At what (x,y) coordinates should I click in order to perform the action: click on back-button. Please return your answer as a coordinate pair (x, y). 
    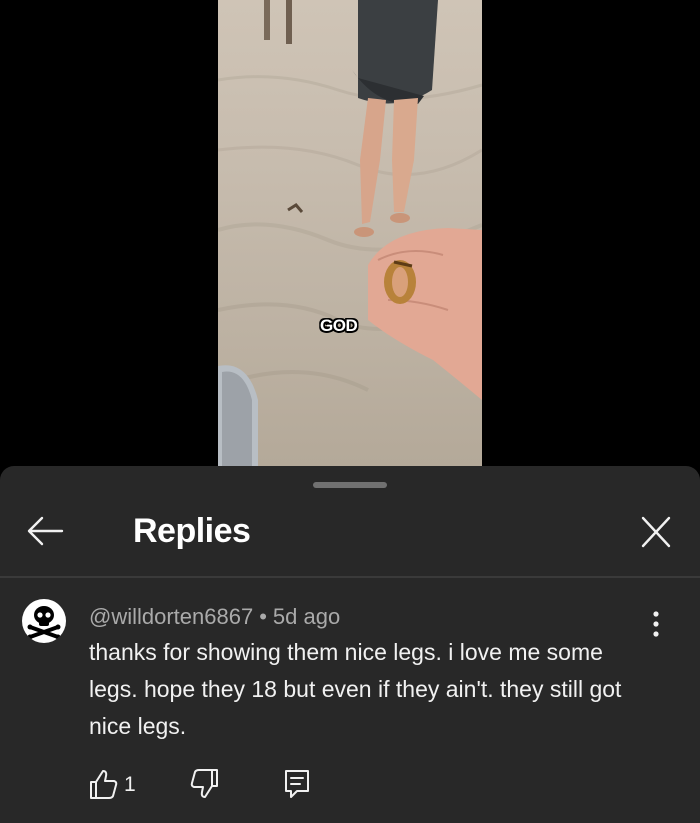
    Looking at the image, I should click on (45, 531).